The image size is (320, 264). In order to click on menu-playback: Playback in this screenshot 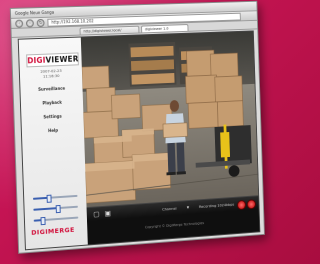, I will do `click(52, 103)`.